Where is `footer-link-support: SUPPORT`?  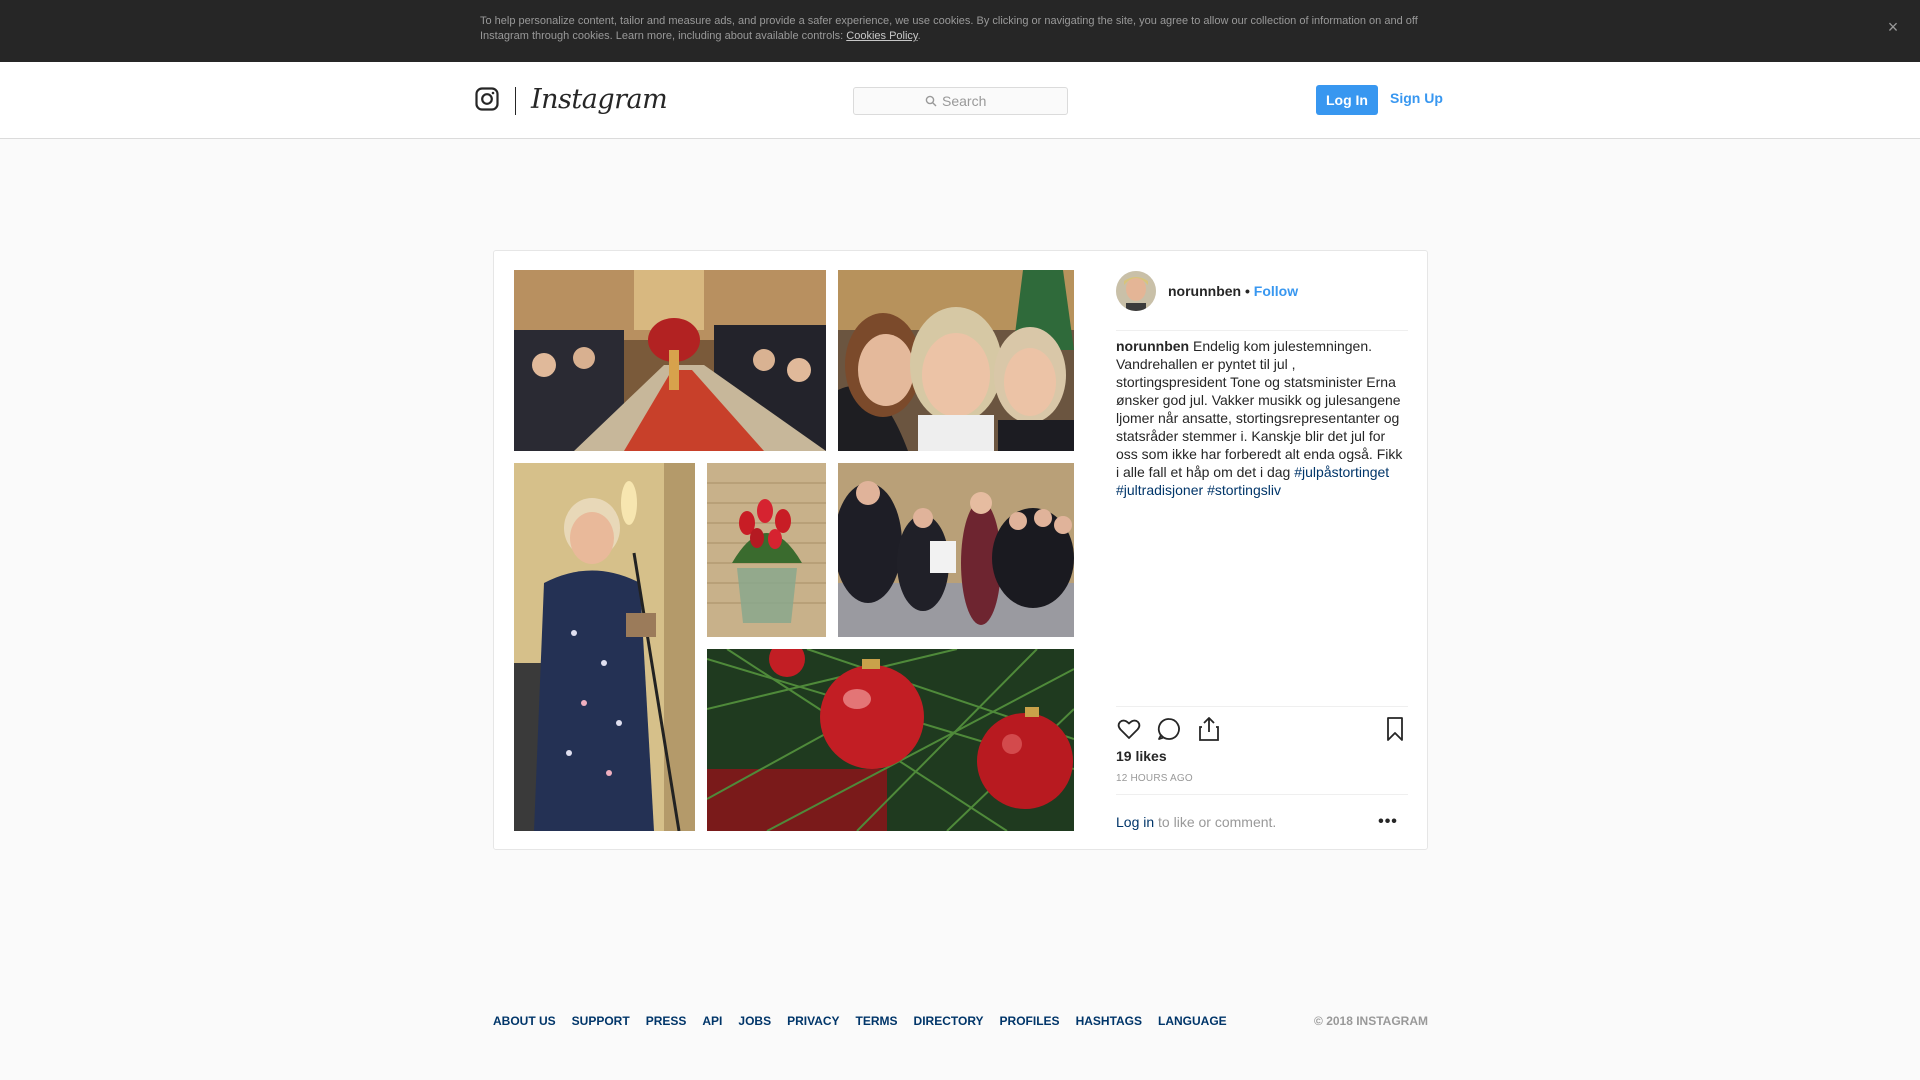
footer-link-support: SUPPORT is located at coordinates (601, 1021).